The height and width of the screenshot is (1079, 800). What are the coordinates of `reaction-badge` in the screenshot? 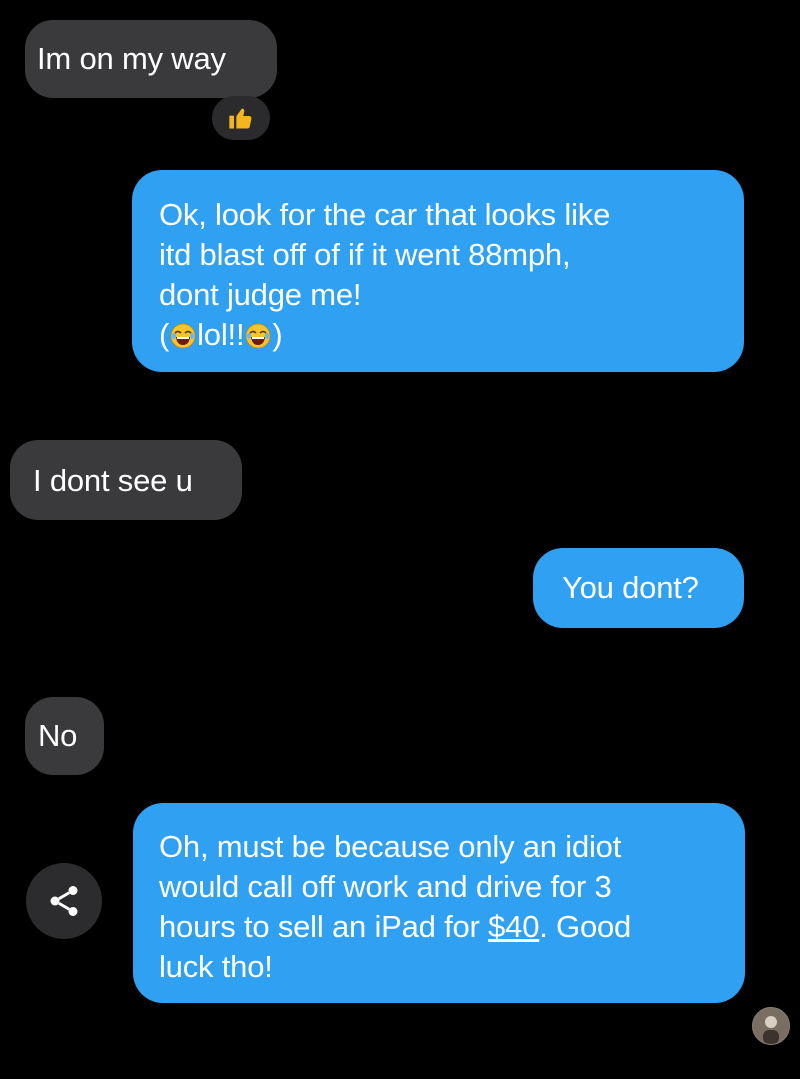 It's located at (241, 118).